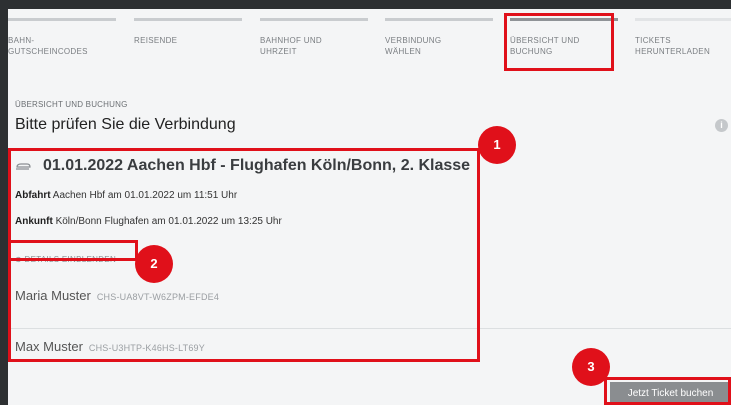  What do you see at coordinates (156, 40) in the screenshot?
I see `step-label: Reisende` at bounding box center [156, 40].